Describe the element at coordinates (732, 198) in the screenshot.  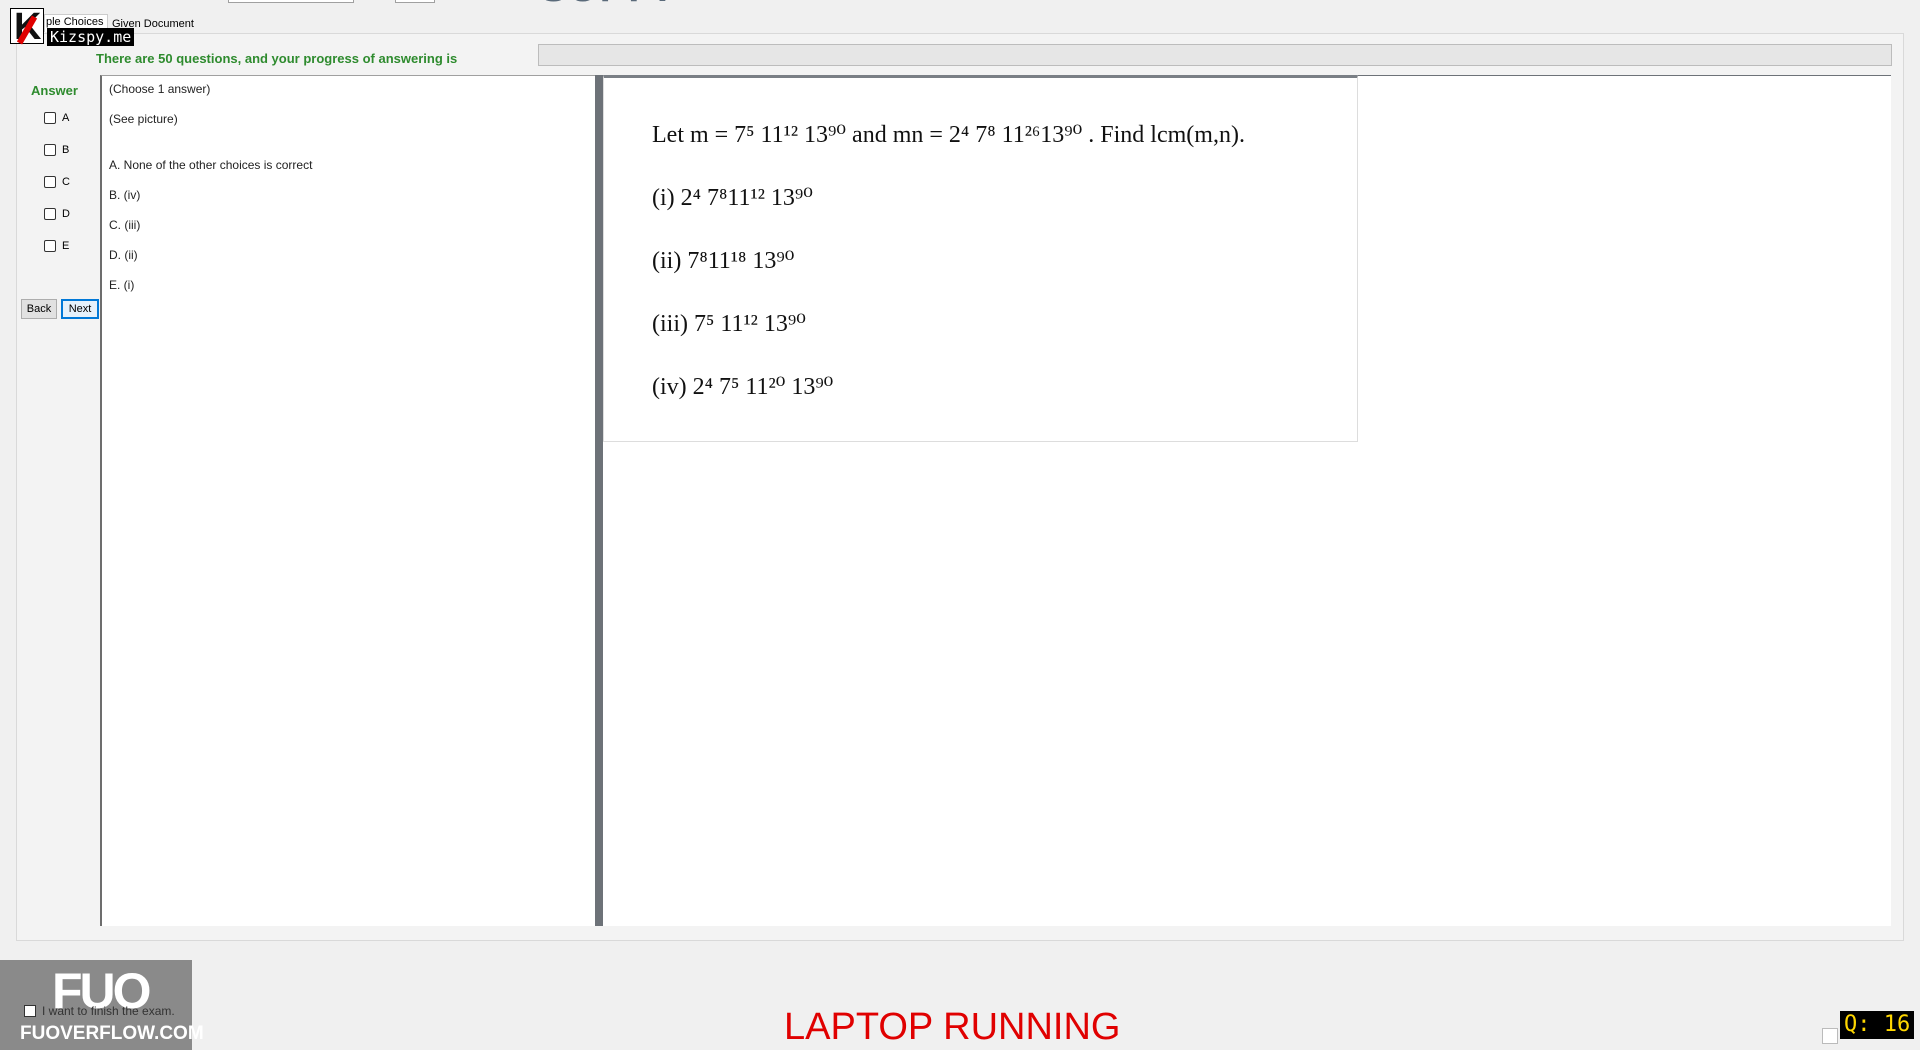
I see `statement-i: (i) 2⁴ 7⁸11¹² 13⁹⁰` at that location.